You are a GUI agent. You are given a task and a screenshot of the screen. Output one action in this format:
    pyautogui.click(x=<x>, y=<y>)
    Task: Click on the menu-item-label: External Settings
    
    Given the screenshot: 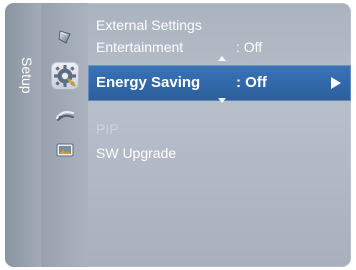 What is the action you would take?
    pyautogui.click(x=149, y=25)
    